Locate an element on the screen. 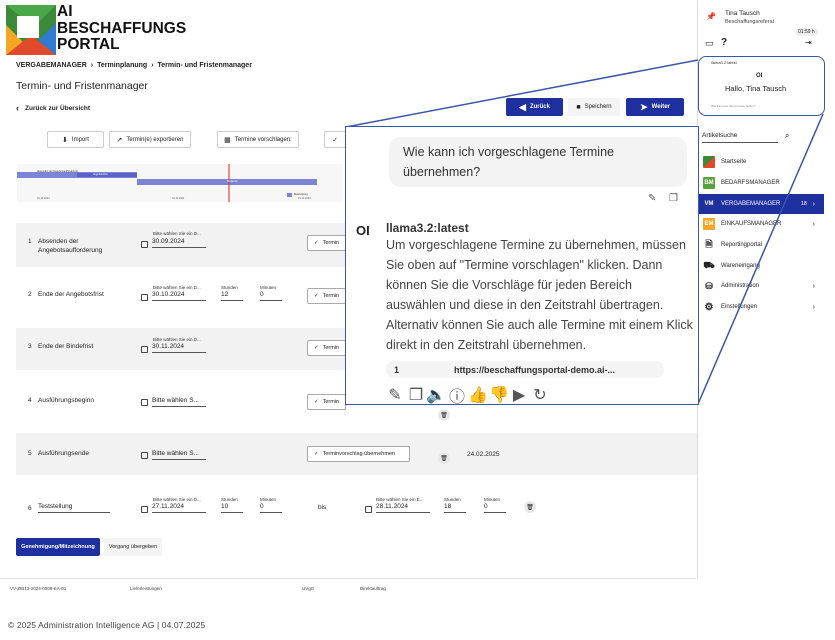 This screenshot has height=640, width=835. calendar-icon: ▦ is located at coordinates (227, 140).